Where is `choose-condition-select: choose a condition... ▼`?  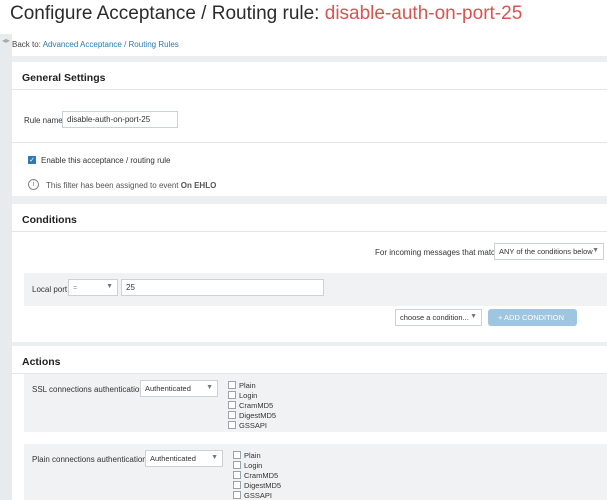 choose-condition-select: choose a condition... ▼ is located at coordinates (438, 317).